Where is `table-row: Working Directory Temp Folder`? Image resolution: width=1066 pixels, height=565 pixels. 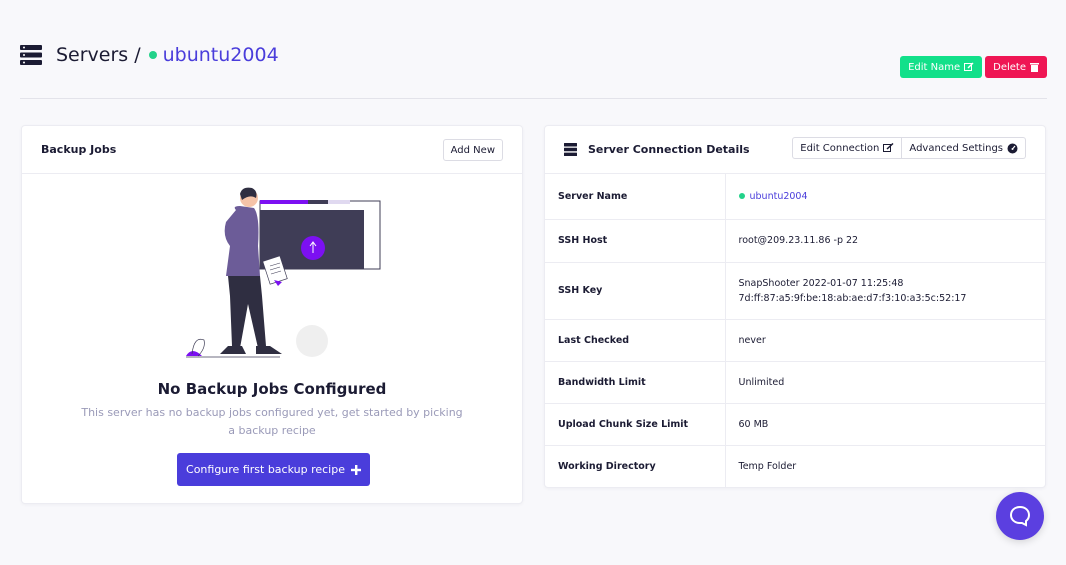
table-row: Working Directory Temp Folder is located at coordinates (795, 465).